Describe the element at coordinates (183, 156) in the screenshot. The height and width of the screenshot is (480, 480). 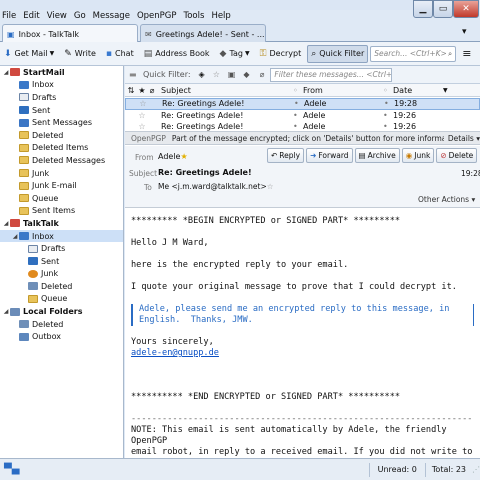
I see `star-icon: ★` at that location.